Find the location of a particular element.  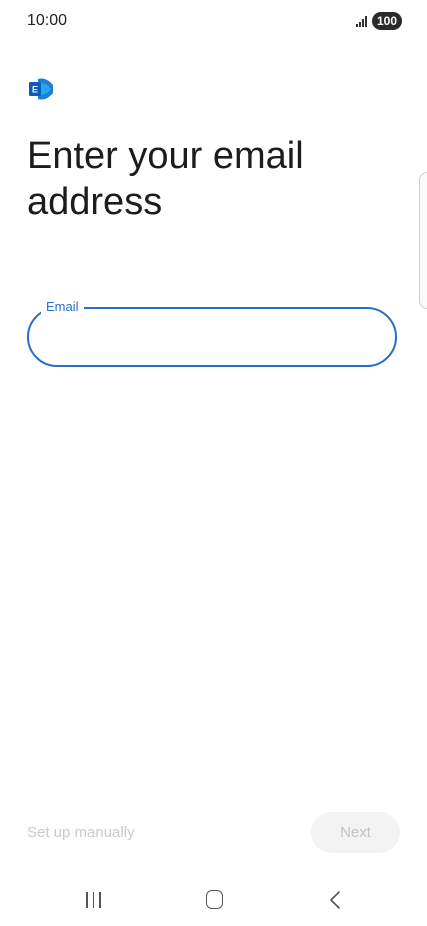

edge-panel-handle is located at coordinates (423, 240).